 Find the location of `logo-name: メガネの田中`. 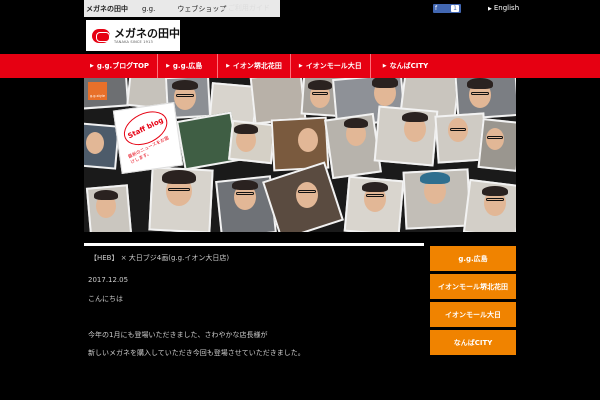

logo-name: メガネの田中 is located at coordinates (147, 33).